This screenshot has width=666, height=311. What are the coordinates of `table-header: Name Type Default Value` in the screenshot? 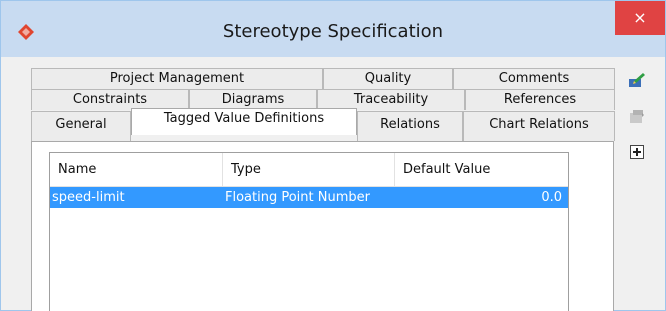 It's located at (309, 170).